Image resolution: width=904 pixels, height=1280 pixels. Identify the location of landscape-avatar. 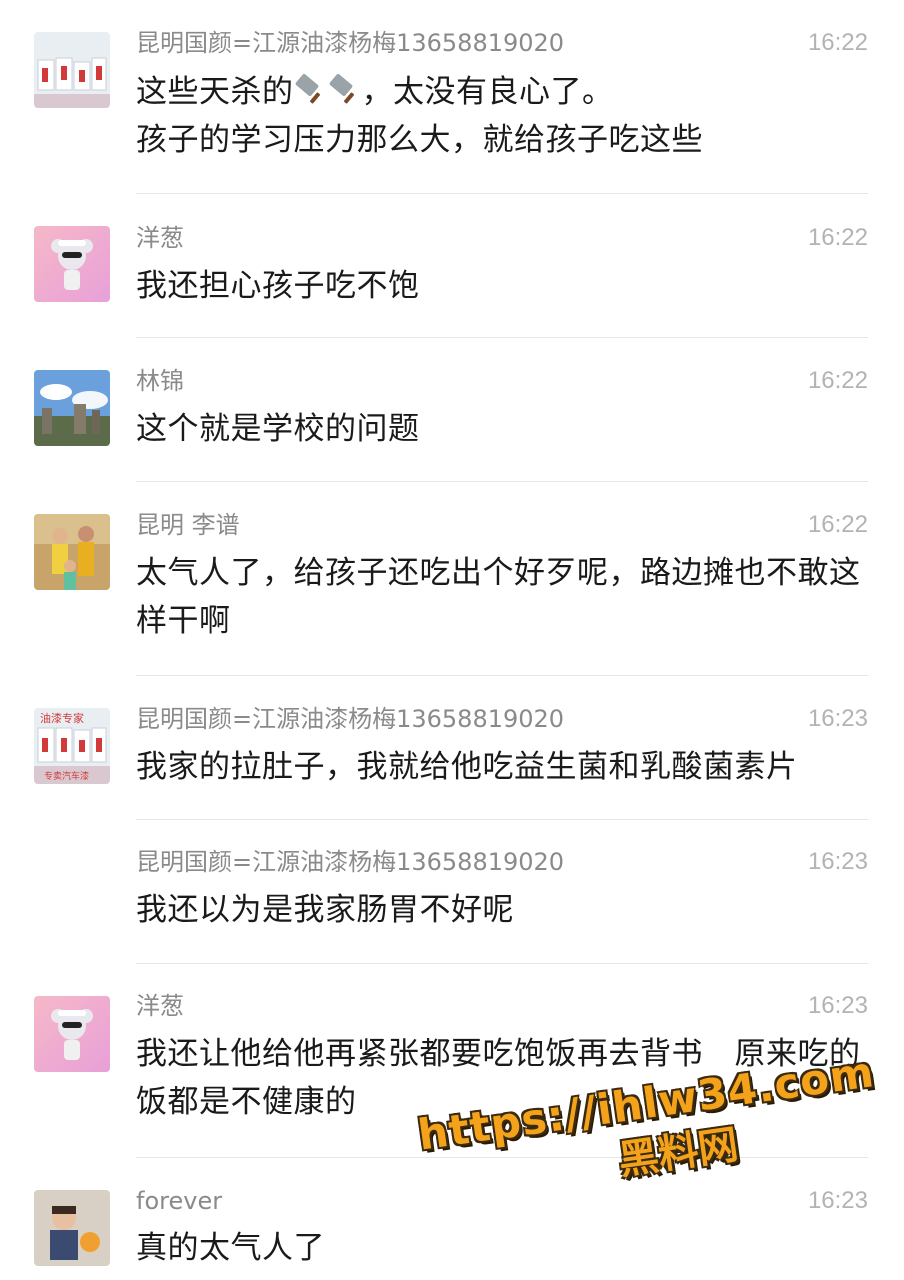
(72, 408).